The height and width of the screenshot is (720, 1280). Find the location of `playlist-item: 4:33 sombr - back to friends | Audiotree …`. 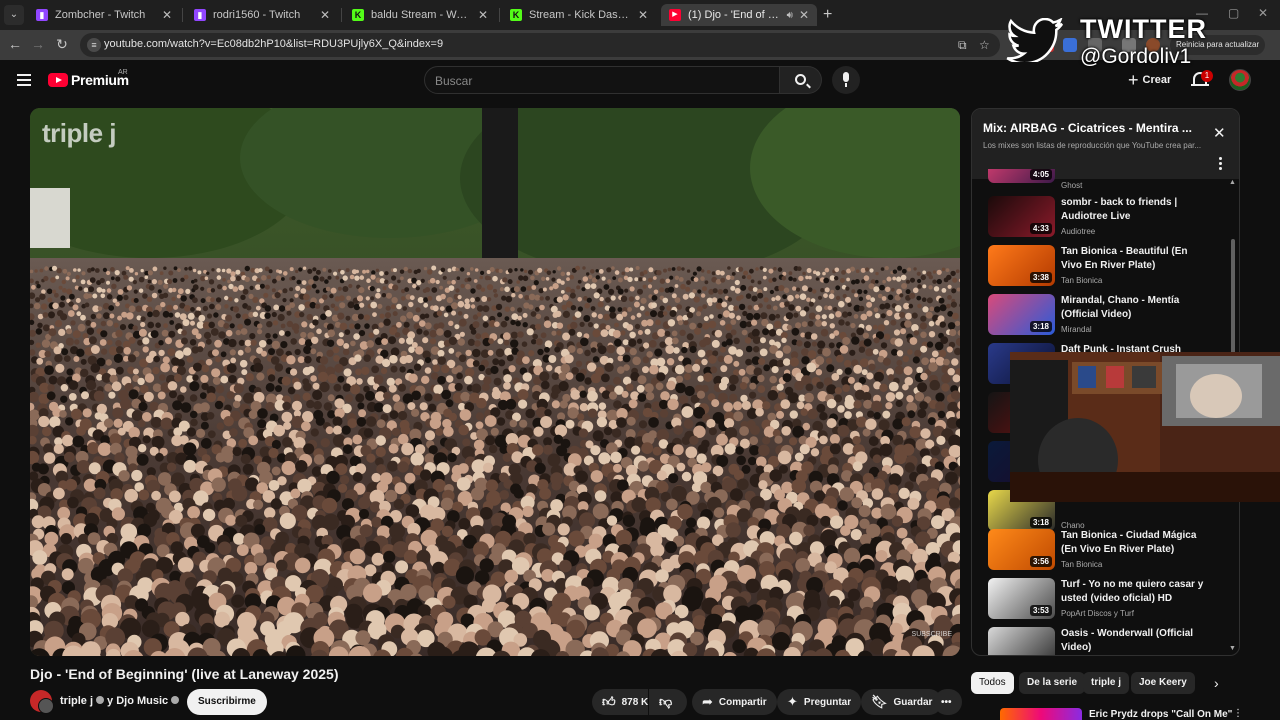

playlist-item: 4:33 sombr - back to friends | Audiotree … is located at coordinates (1101, 220).